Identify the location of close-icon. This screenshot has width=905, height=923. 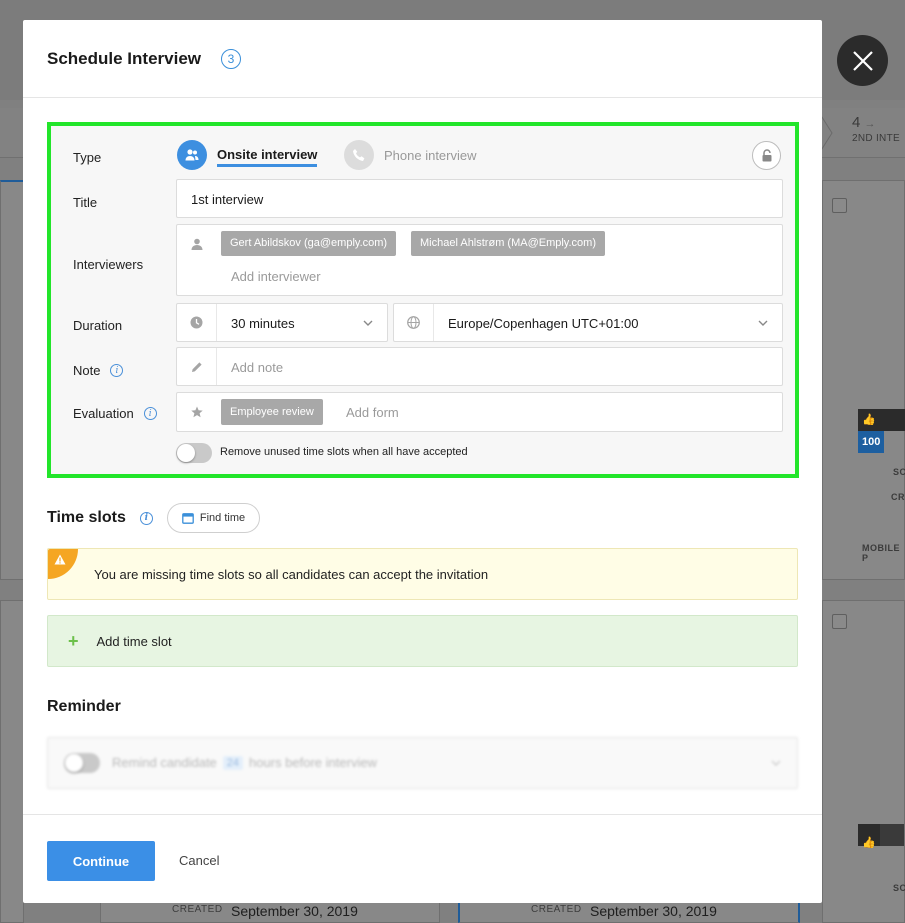
(862, 60).